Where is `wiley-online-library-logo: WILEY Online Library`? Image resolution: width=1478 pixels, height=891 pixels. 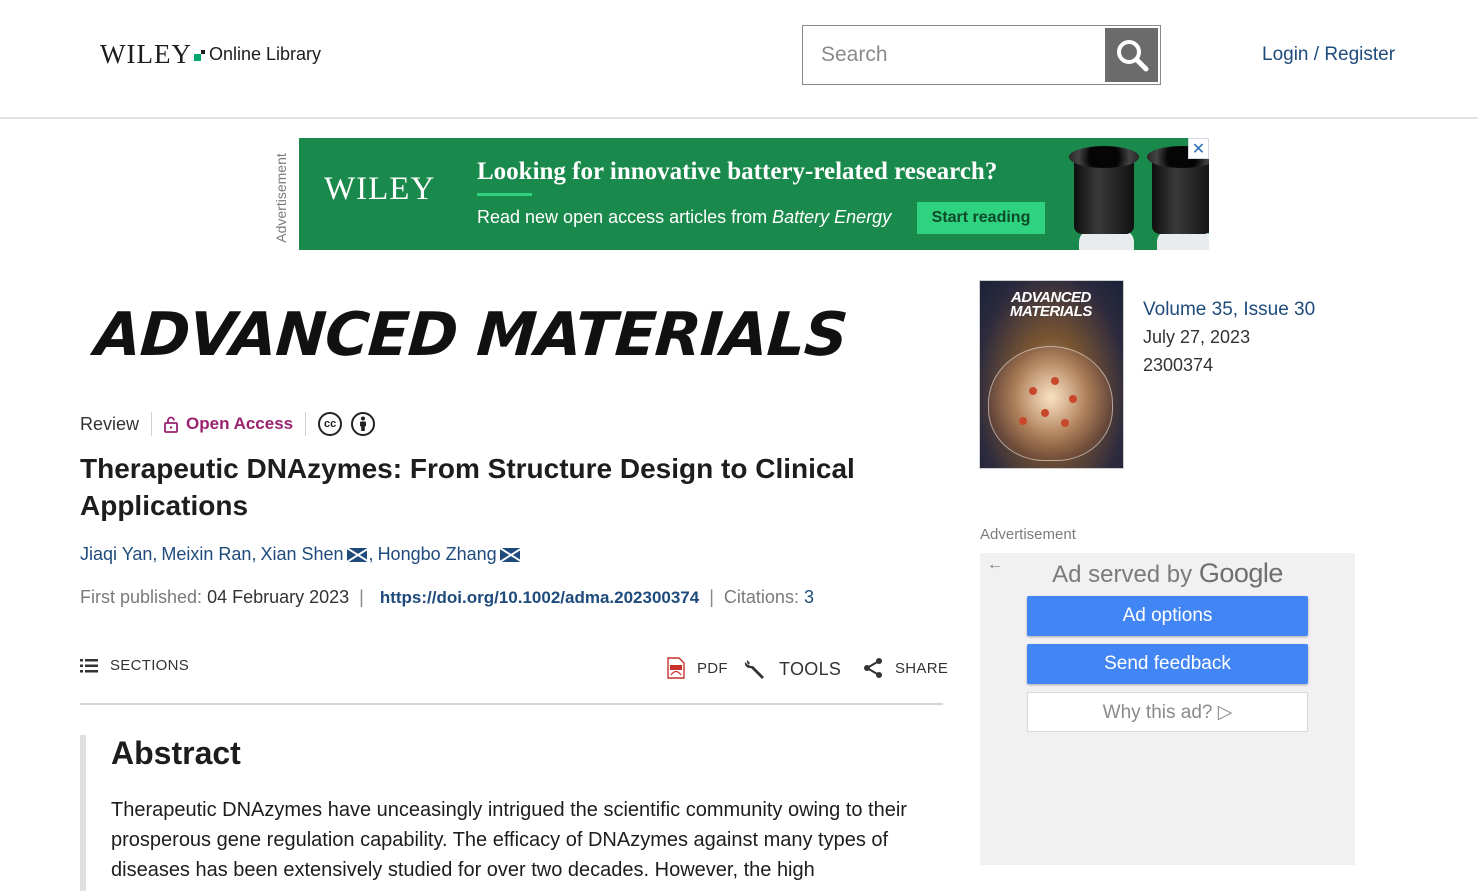
wiley-online-library-logo: WILEY Online Library is located at coordinates (210, 54).